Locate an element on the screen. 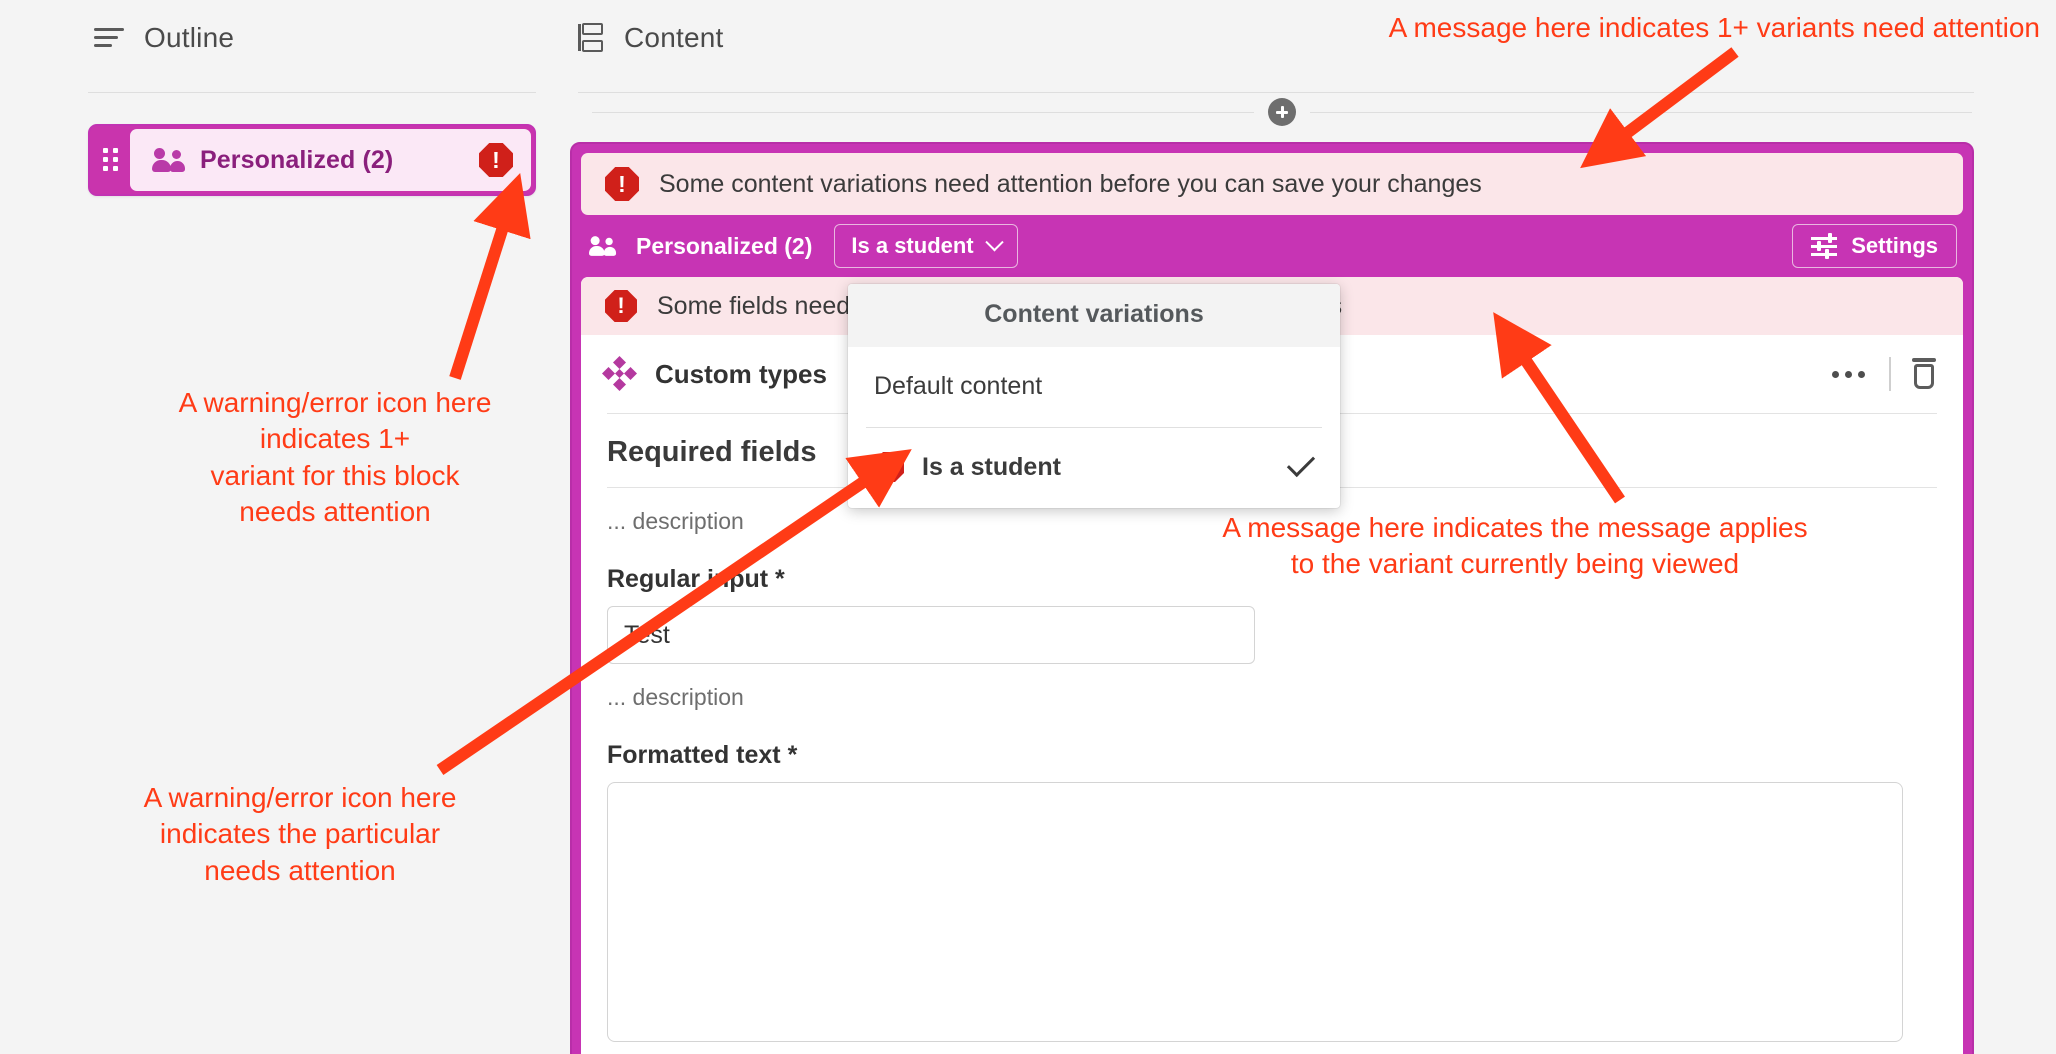 The image size is (2056, 1054). menu-item-label: Default content is located at coordinates (958, 385).